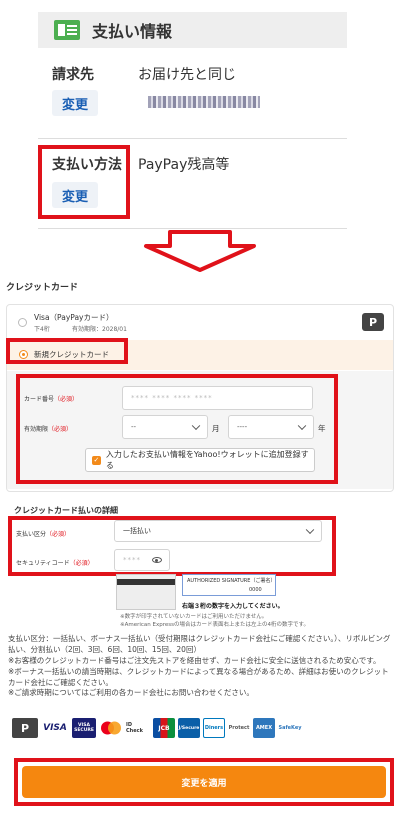 The image size is (400, 820). Describe the element at coordinates (204, 782) in the screenshot. I see `highlight-box-apply` at that location.